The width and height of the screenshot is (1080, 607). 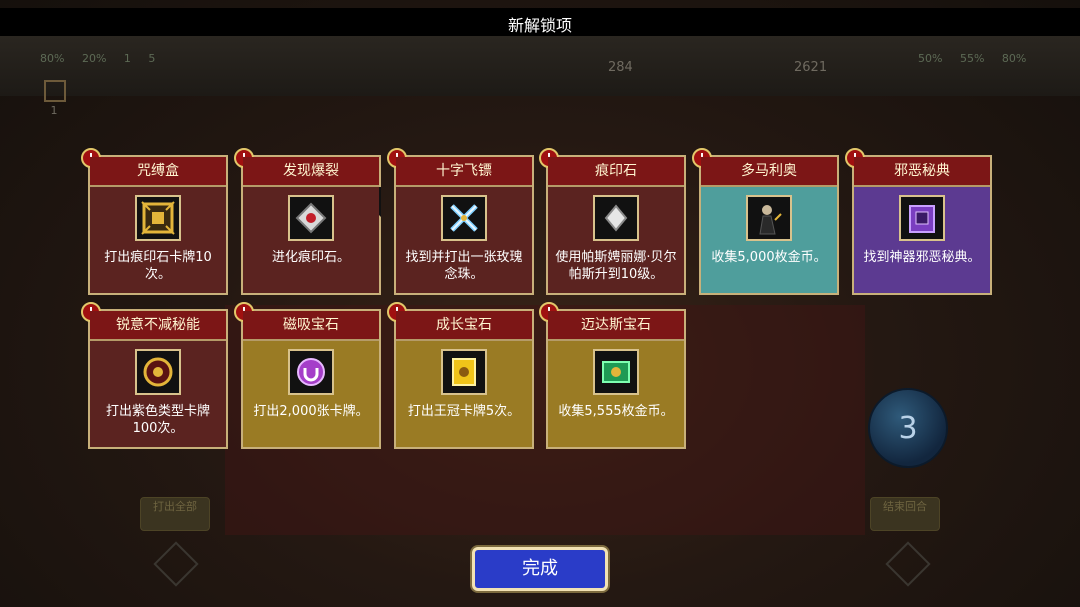 I want to click on title-bar: 新解锁项, so click(x=540, y=22).